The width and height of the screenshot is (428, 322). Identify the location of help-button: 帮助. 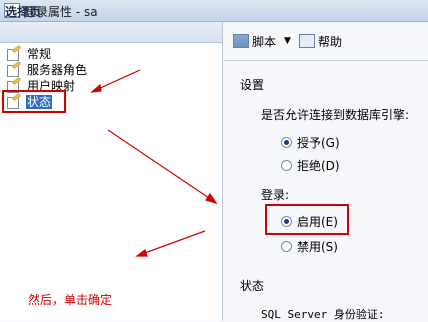
(320, 41).